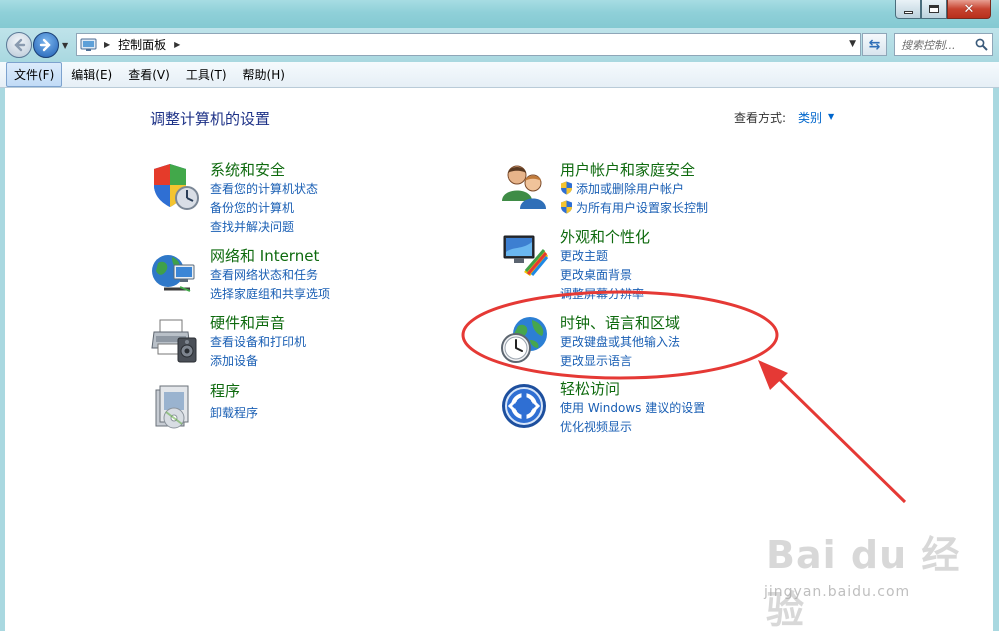  What do you see at coordinates (605, 236) in the screenshot?
I see `category-title-appearance: 外观和个性化` at bounding box center [605, 236].